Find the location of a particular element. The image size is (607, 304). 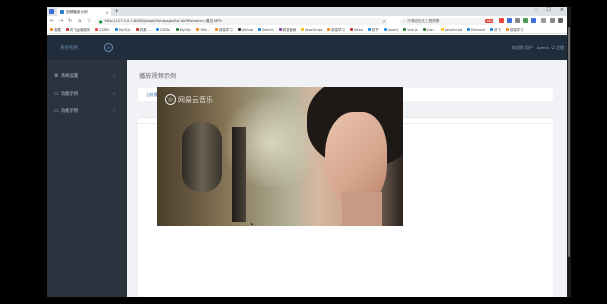

bookmark-item: 收藏 is located at coordinates (55, 29).